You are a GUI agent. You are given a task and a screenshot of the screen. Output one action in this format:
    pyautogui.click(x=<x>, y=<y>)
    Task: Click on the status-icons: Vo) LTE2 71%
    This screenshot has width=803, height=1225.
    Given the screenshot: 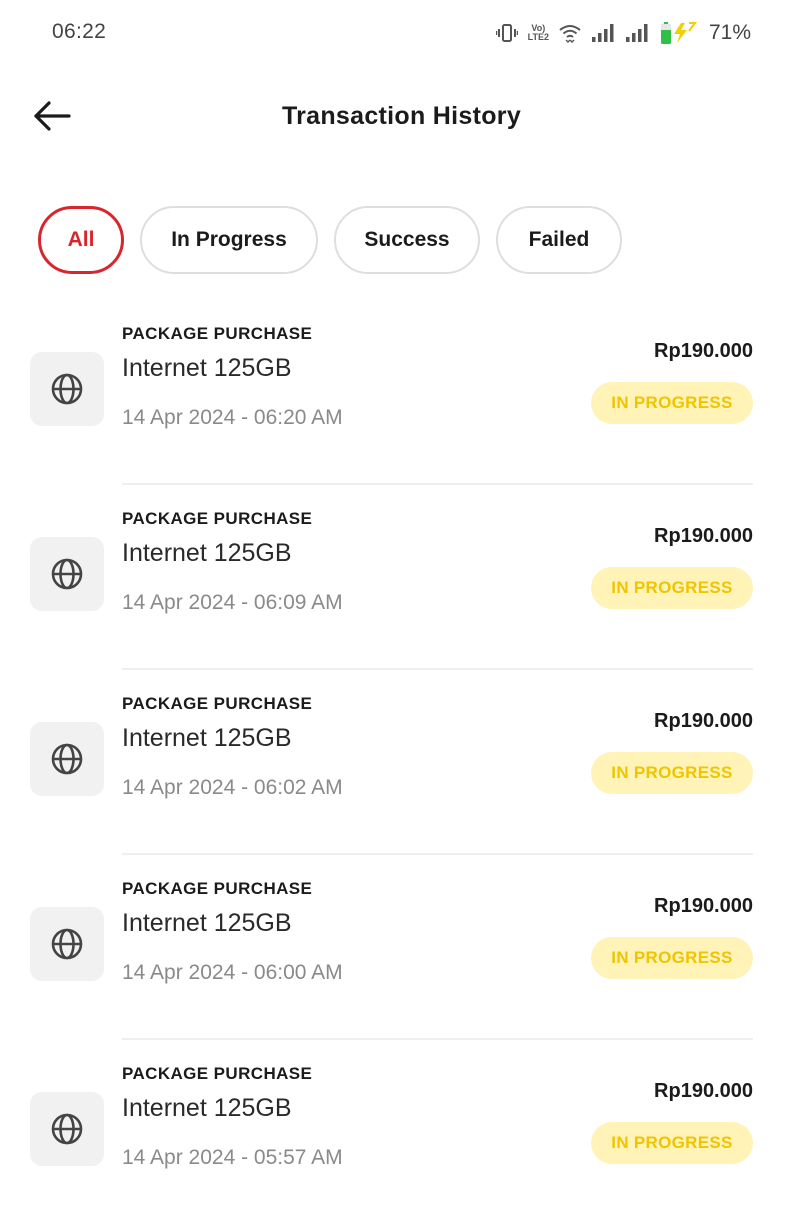 What is the action you would take?
    pyautogui.click(x=623, y=33)
    